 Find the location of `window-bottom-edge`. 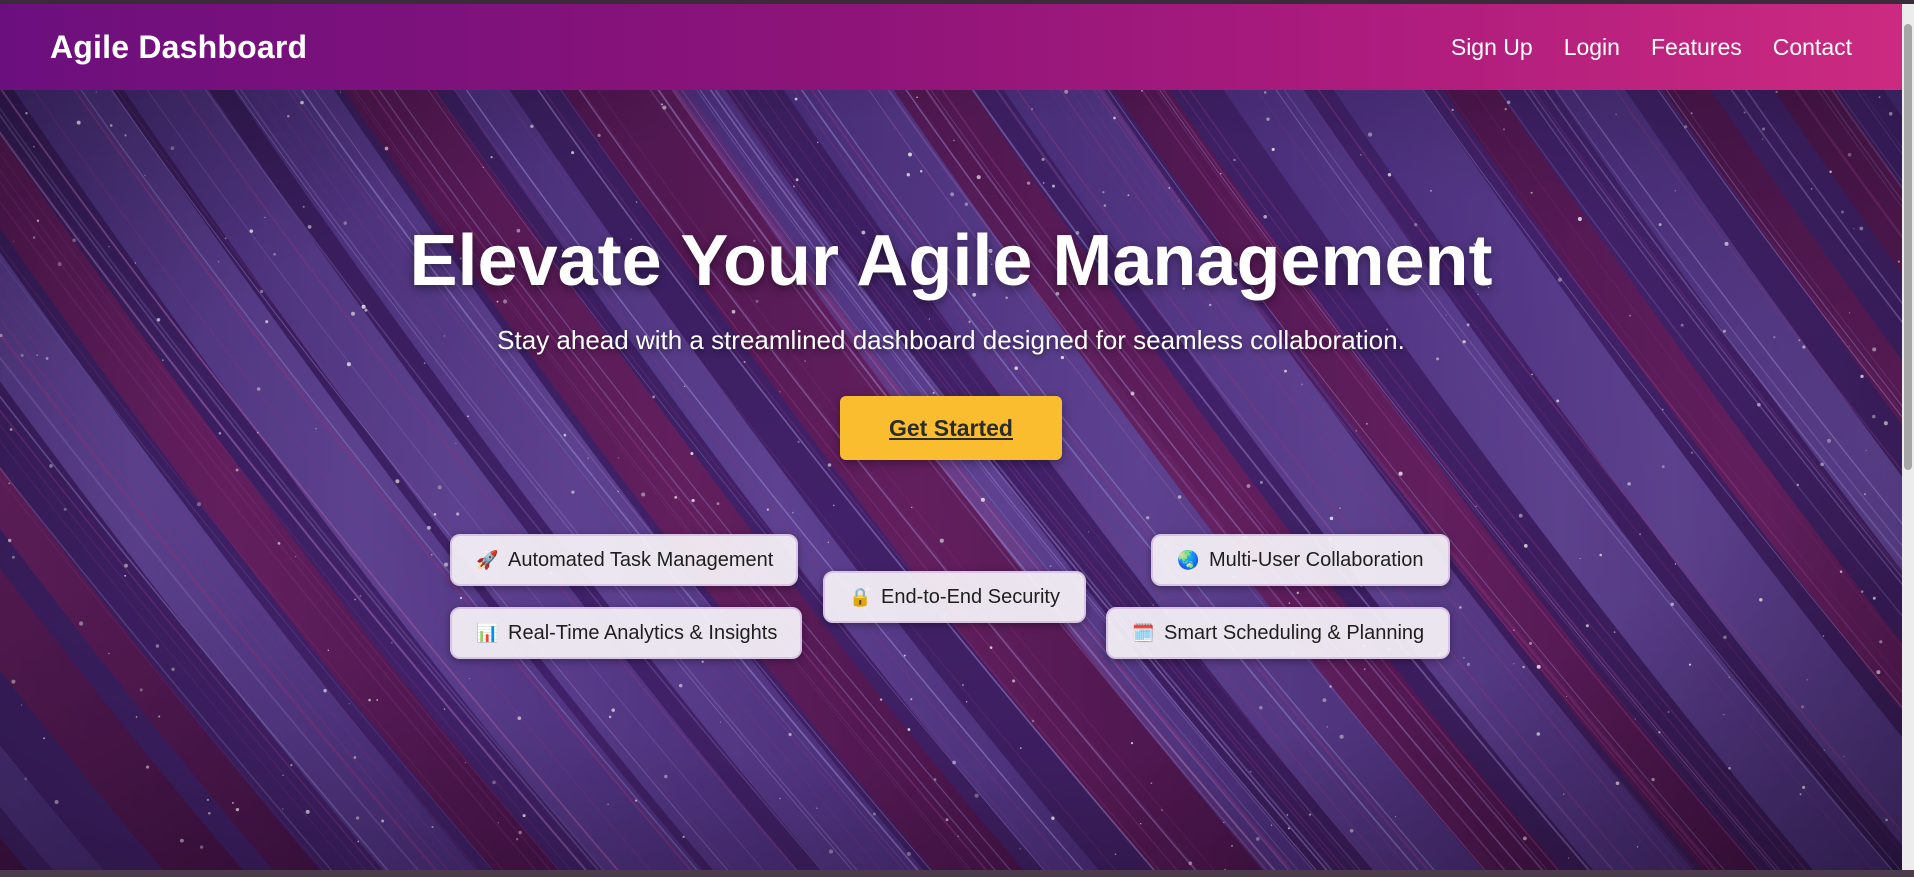

window-bottom-edge is located at coordinates (957, 873).